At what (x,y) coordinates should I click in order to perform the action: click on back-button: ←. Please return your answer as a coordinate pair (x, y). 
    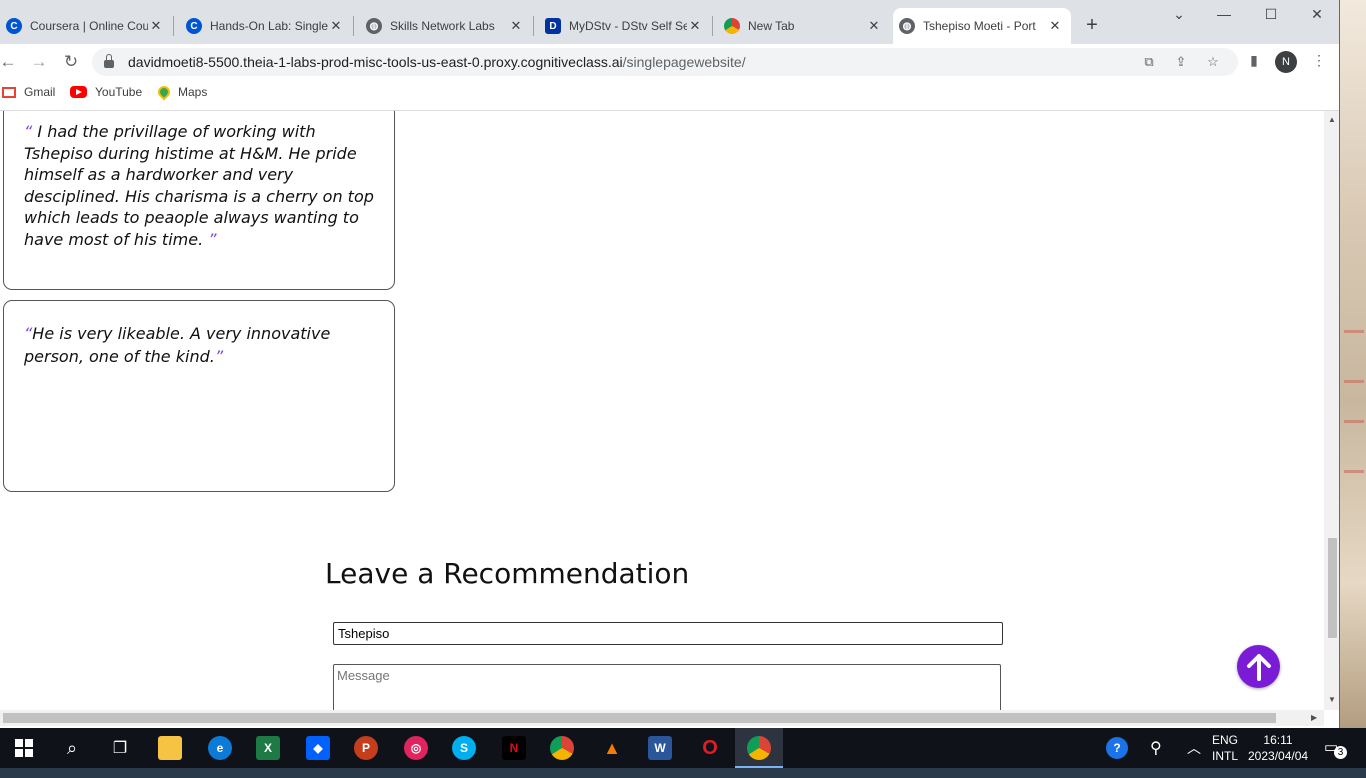
    Looking at the image, I should click on (10, 62).